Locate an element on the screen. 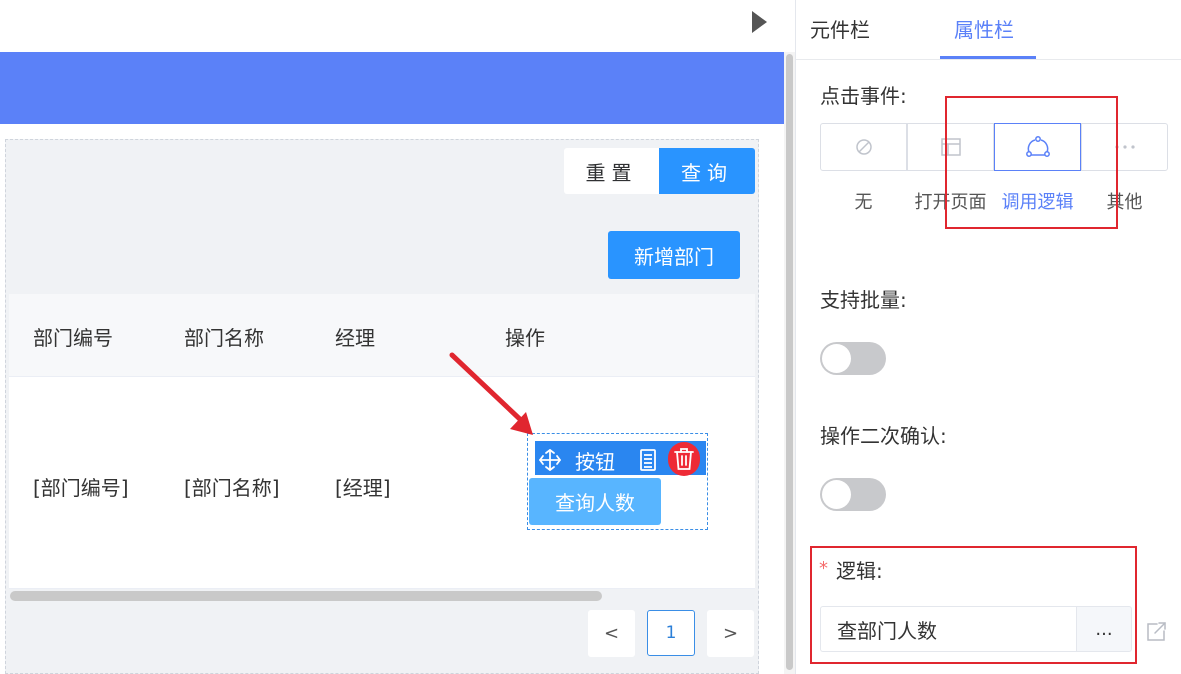 This screenshot has width=1181, height=674. cell-dept-name: [部门名称] is located at coordinates (232, 488).